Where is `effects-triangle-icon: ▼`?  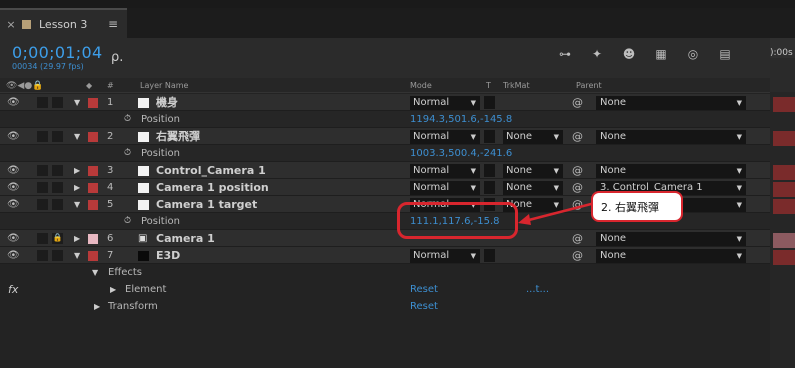 effects-triangle-icon: ▼ is located at coordinates (95, 272).